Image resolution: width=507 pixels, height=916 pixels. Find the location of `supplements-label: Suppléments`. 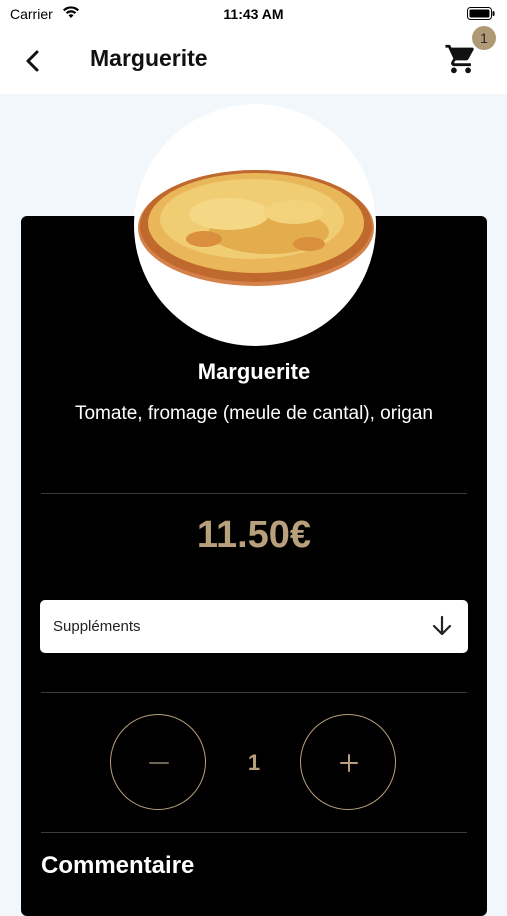

supplements-label: Suppléments is located at coordinates (97, 626).